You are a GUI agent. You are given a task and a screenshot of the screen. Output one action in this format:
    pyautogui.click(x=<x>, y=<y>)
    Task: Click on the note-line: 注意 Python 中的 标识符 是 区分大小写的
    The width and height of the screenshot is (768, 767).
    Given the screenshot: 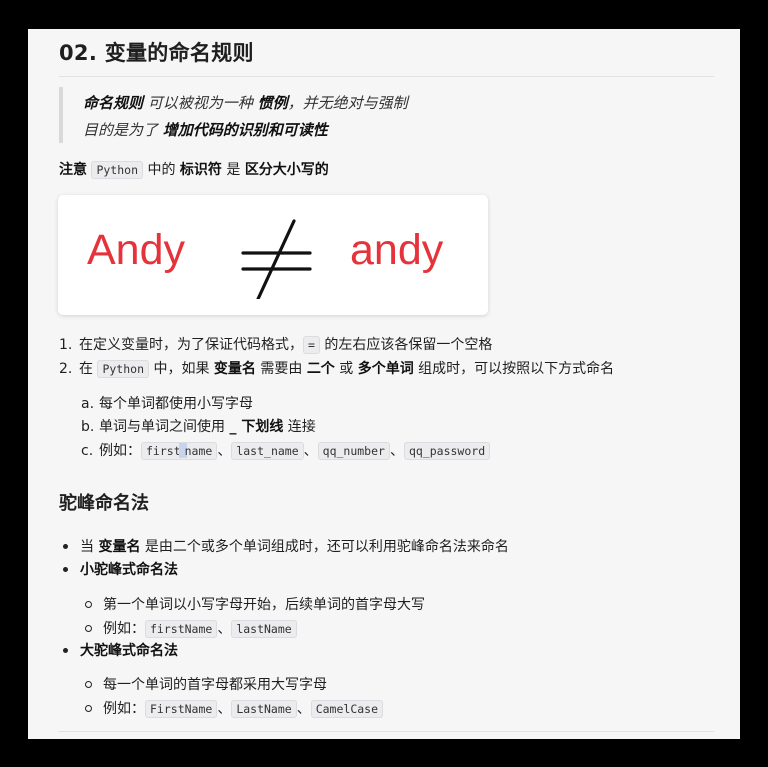 What is the action you would take?
    pyautogui.click(x=194, y=169)
    